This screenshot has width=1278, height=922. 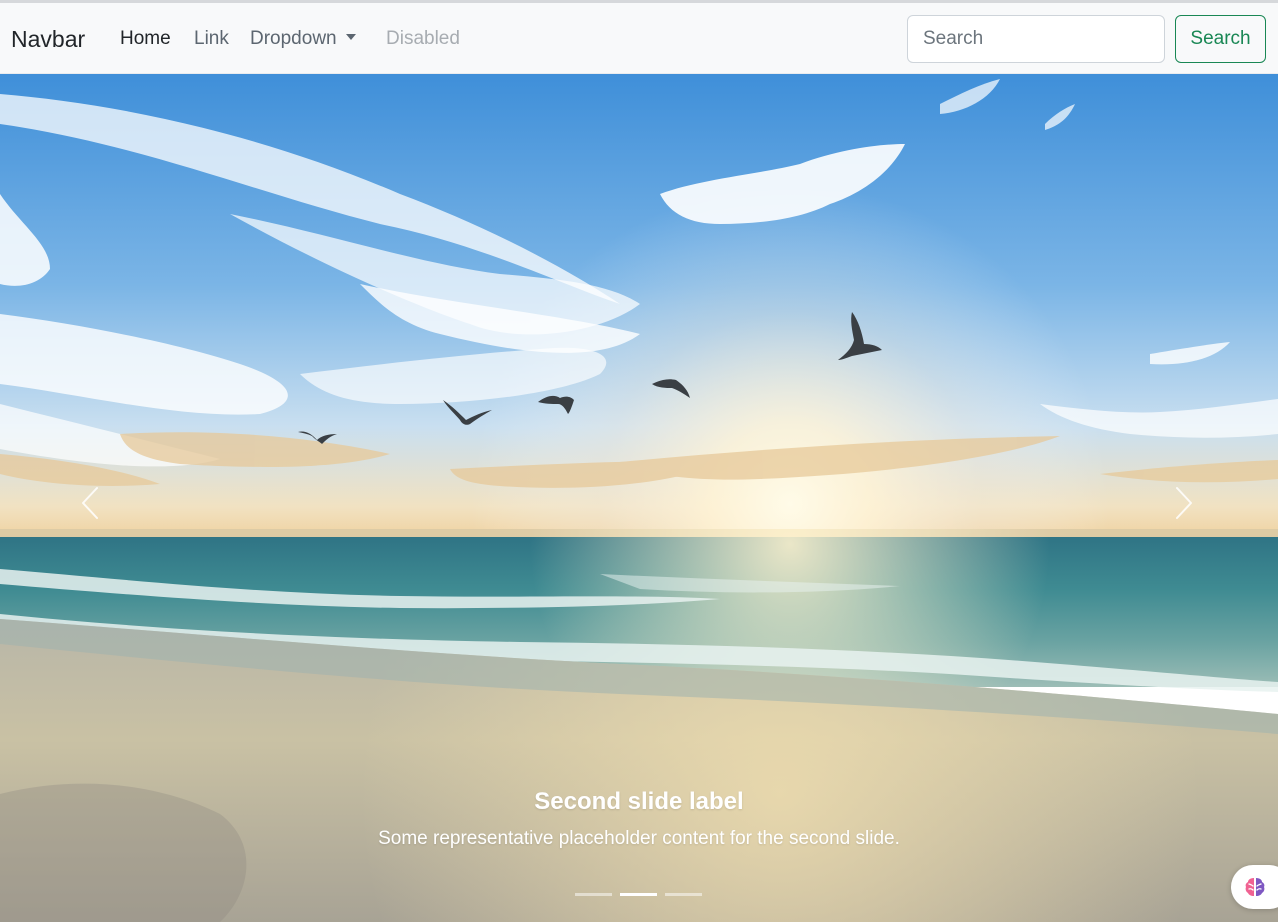 I want to click on nav-link-link: Link, so click(x=211, y=39).